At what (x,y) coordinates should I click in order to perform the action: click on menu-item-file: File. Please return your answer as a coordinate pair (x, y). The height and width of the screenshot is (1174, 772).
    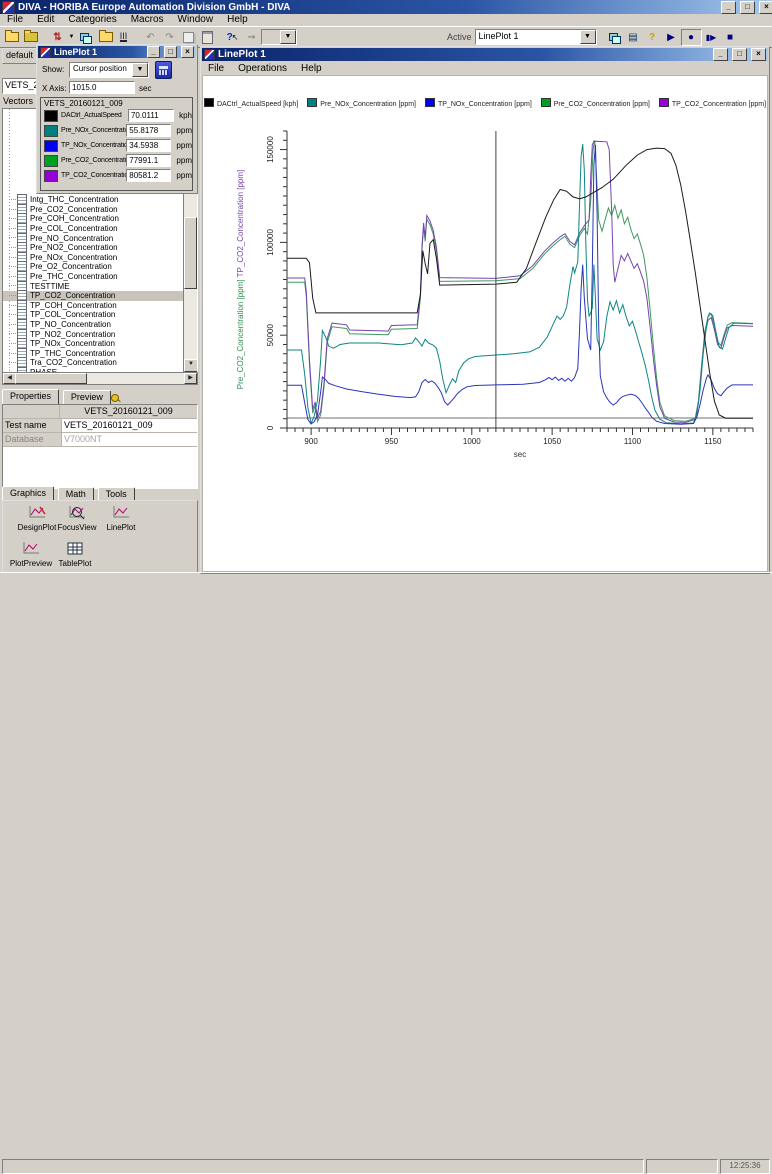
    Looking at the image, I should click on (15, 20).